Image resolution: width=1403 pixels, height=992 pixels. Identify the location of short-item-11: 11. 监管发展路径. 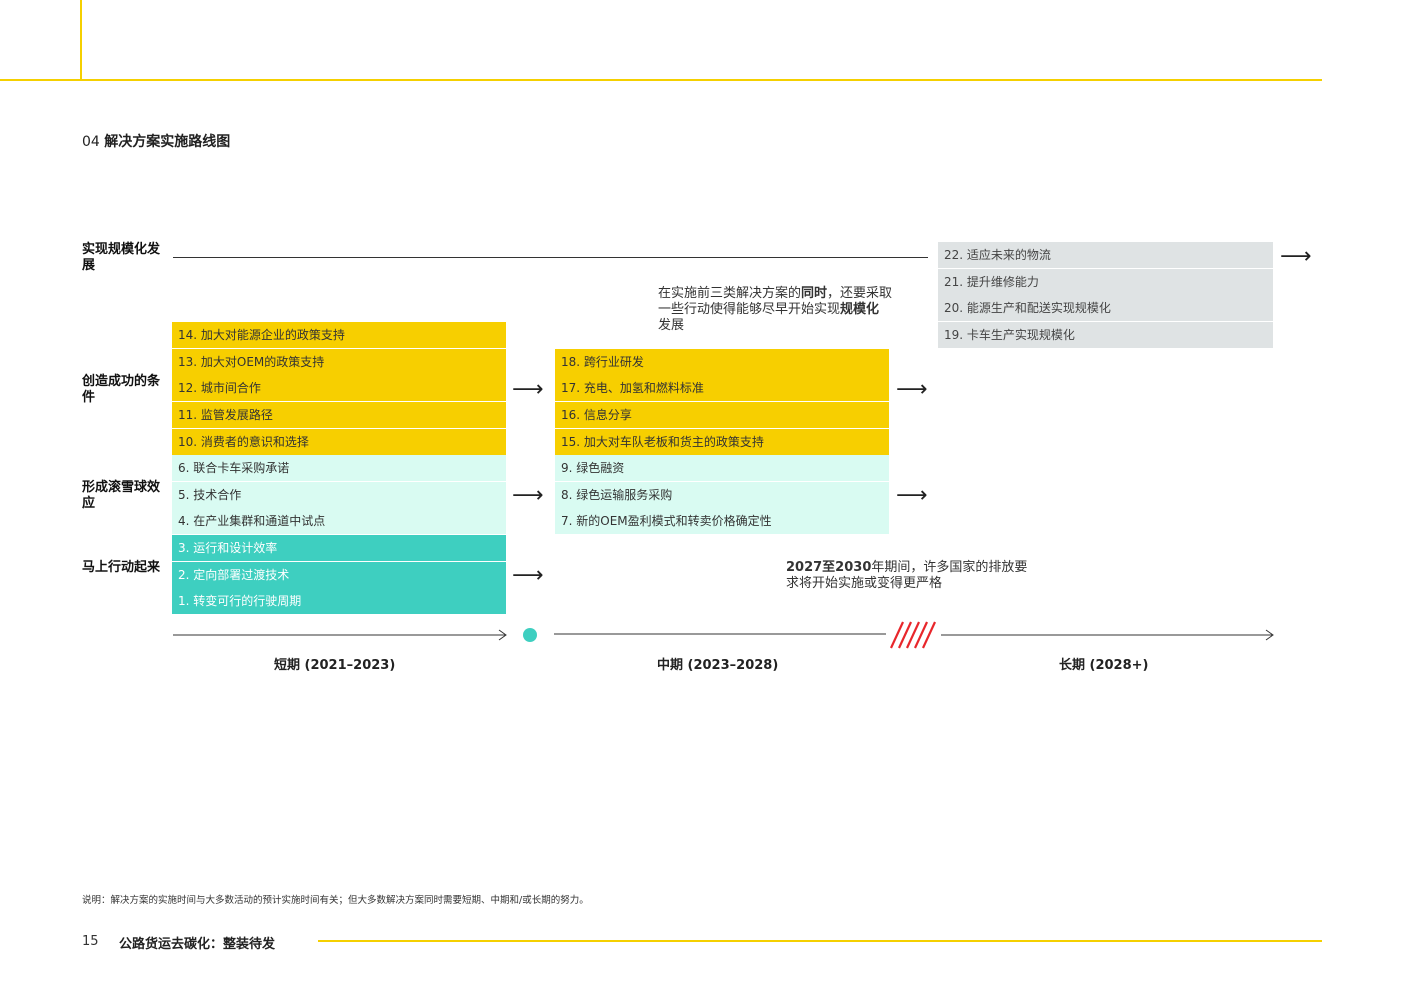
(339, 415).